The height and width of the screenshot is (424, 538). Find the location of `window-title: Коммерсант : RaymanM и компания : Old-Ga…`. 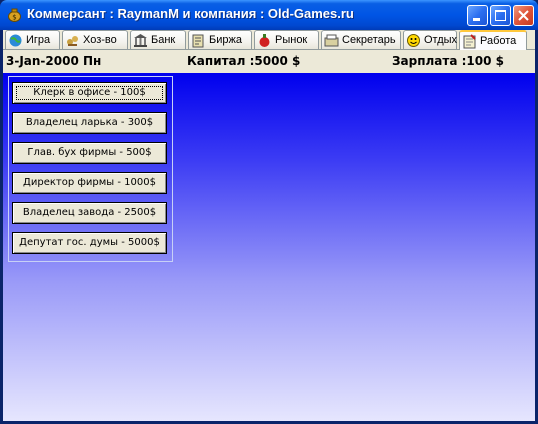

window-title: Коммерсант : RaymanM и компания : Old-Ga… is located at coordinates (190, 13).